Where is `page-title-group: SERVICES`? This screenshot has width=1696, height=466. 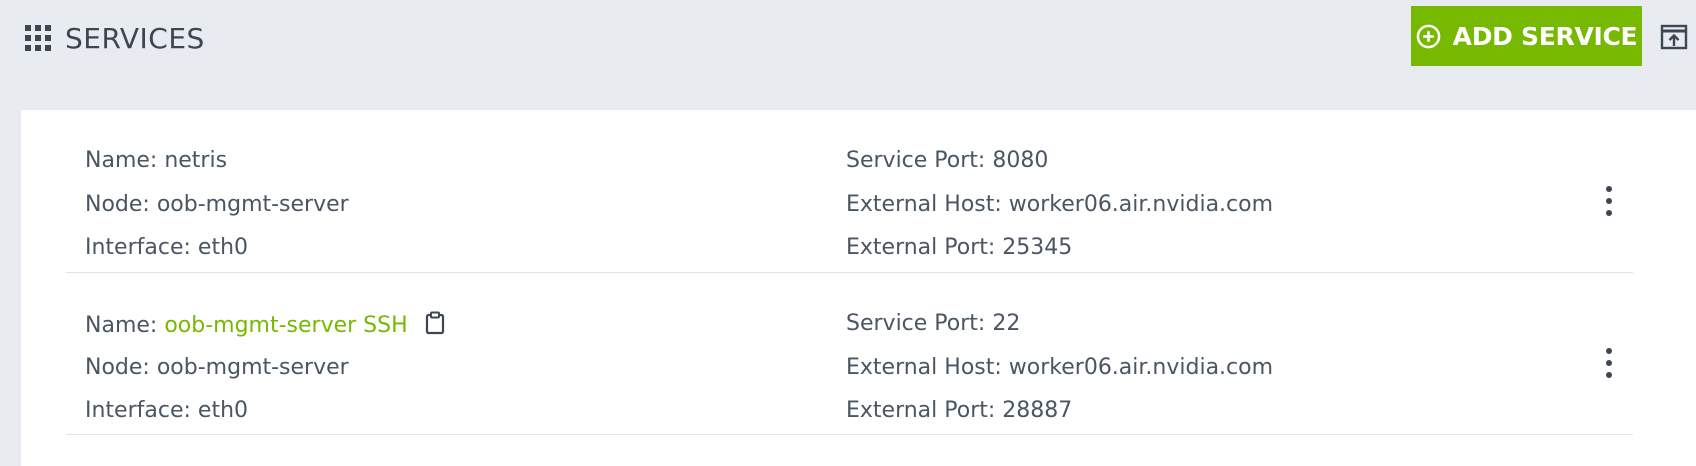
page-title-group: SERVICES is located at coordinates (115, 38).